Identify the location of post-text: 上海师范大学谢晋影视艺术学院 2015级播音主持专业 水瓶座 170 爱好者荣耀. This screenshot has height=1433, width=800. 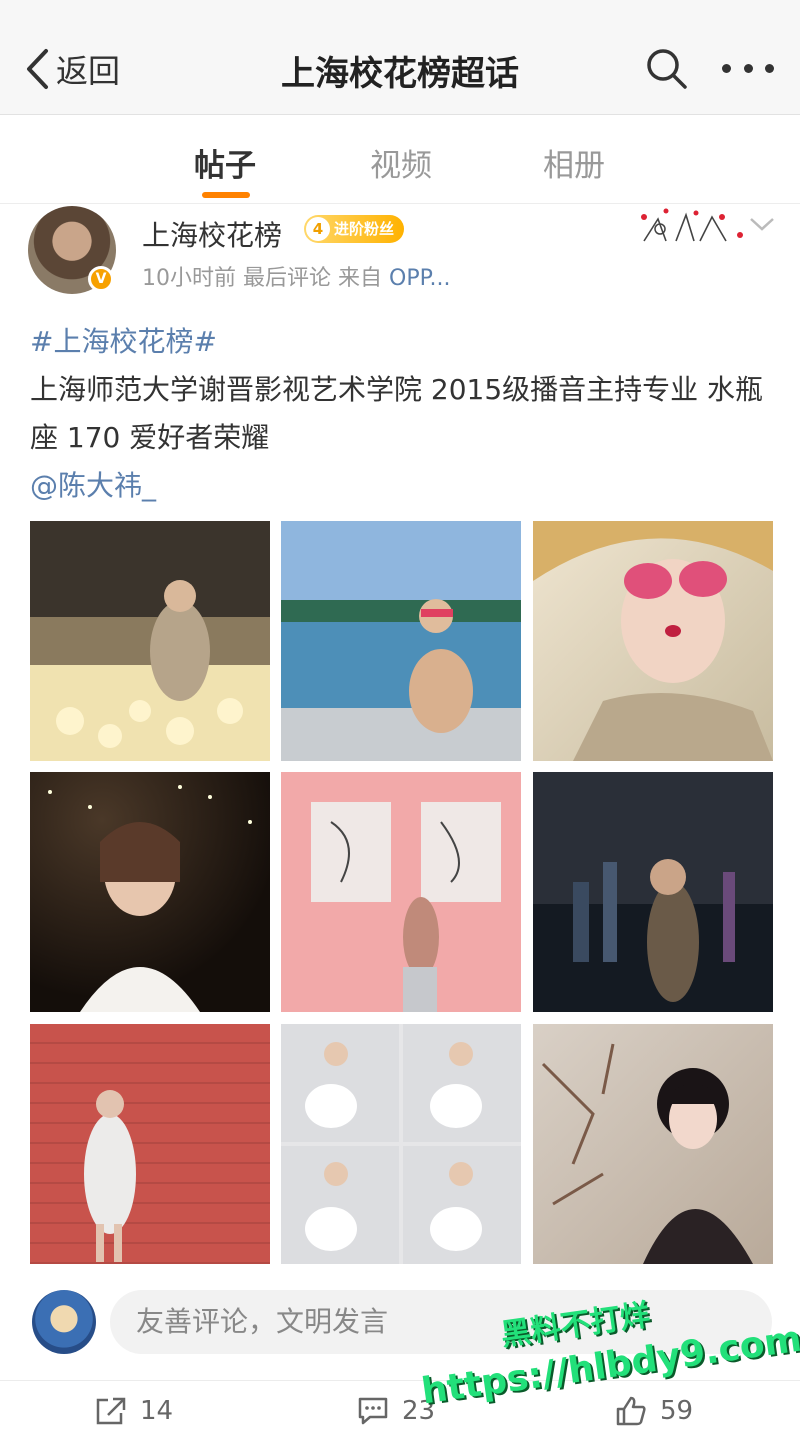
(397, 413).